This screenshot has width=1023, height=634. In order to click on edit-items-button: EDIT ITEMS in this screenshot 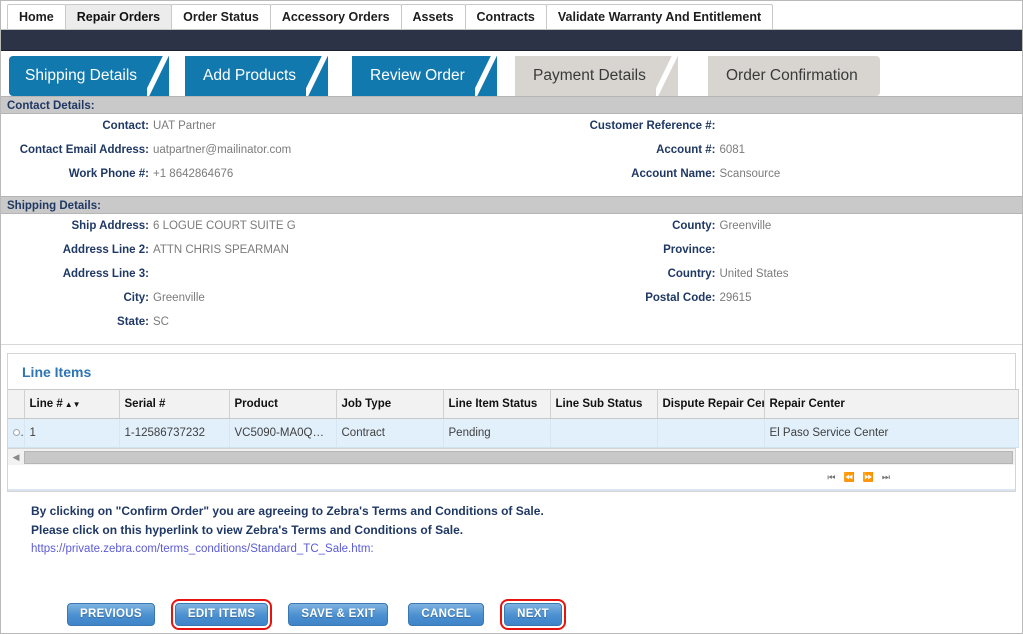, I will do `click(221, 614)`.